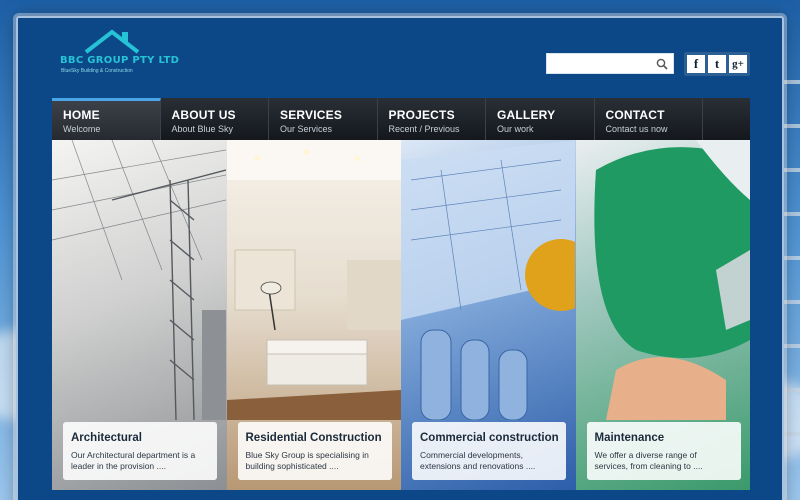  What do you see at coordinates (488, 280) in the screenshot?
I see `blueprint-rolls-image` at bounding box center [488, 280].